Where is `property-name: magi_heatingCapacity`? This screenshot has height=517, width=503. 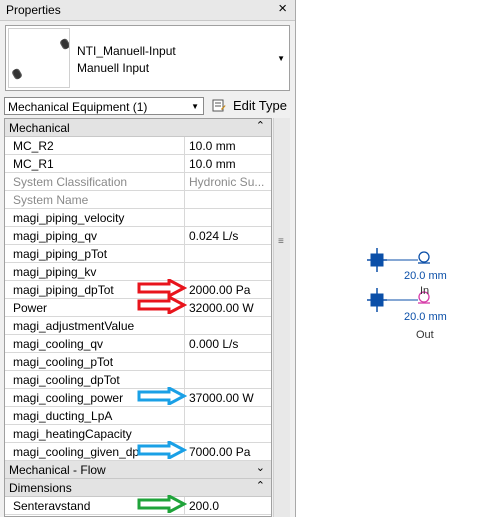 property-name: magi_heatingCapacity is located at coordinates (72, 434).